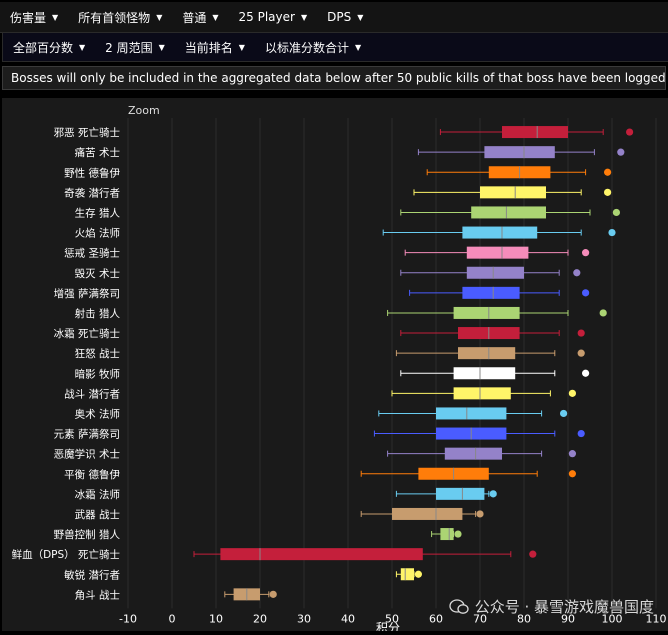  What do you see at coordinates (319, 333) in the screenshot?
I see `box-row: 冰霜 死亡骑士` at bounding box center [319, 333].